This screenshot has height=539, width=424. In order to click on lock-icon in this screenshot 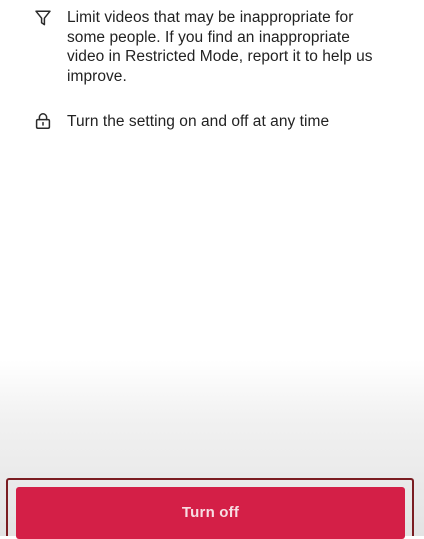, I will do `click(43, 121)`.